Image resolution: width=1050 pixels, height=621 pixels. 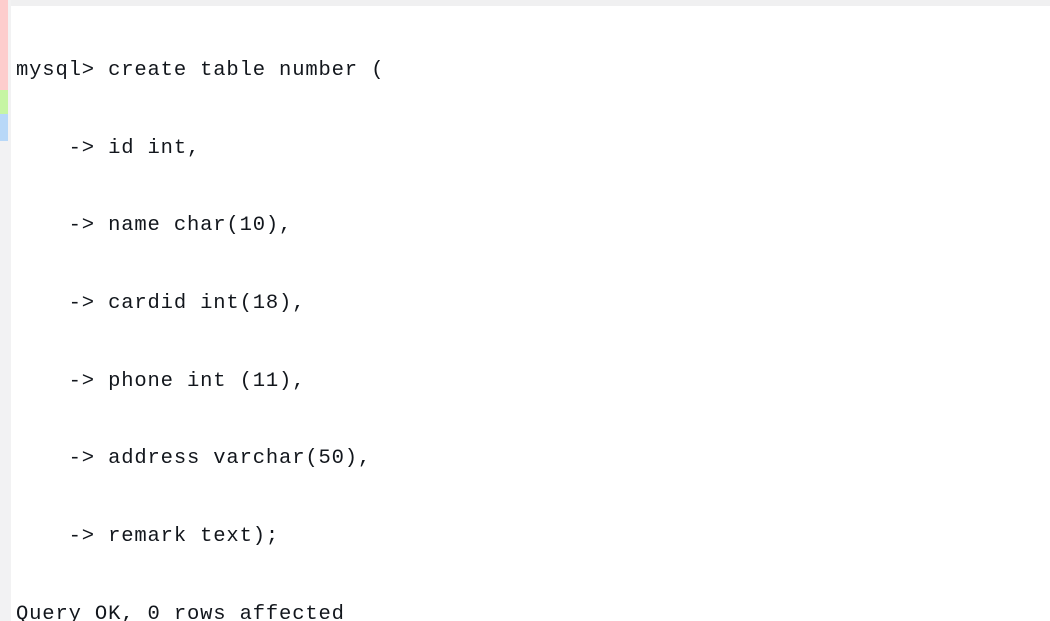 I want to click on console-line: -> phone int (11),, so click(x=161, y=381).